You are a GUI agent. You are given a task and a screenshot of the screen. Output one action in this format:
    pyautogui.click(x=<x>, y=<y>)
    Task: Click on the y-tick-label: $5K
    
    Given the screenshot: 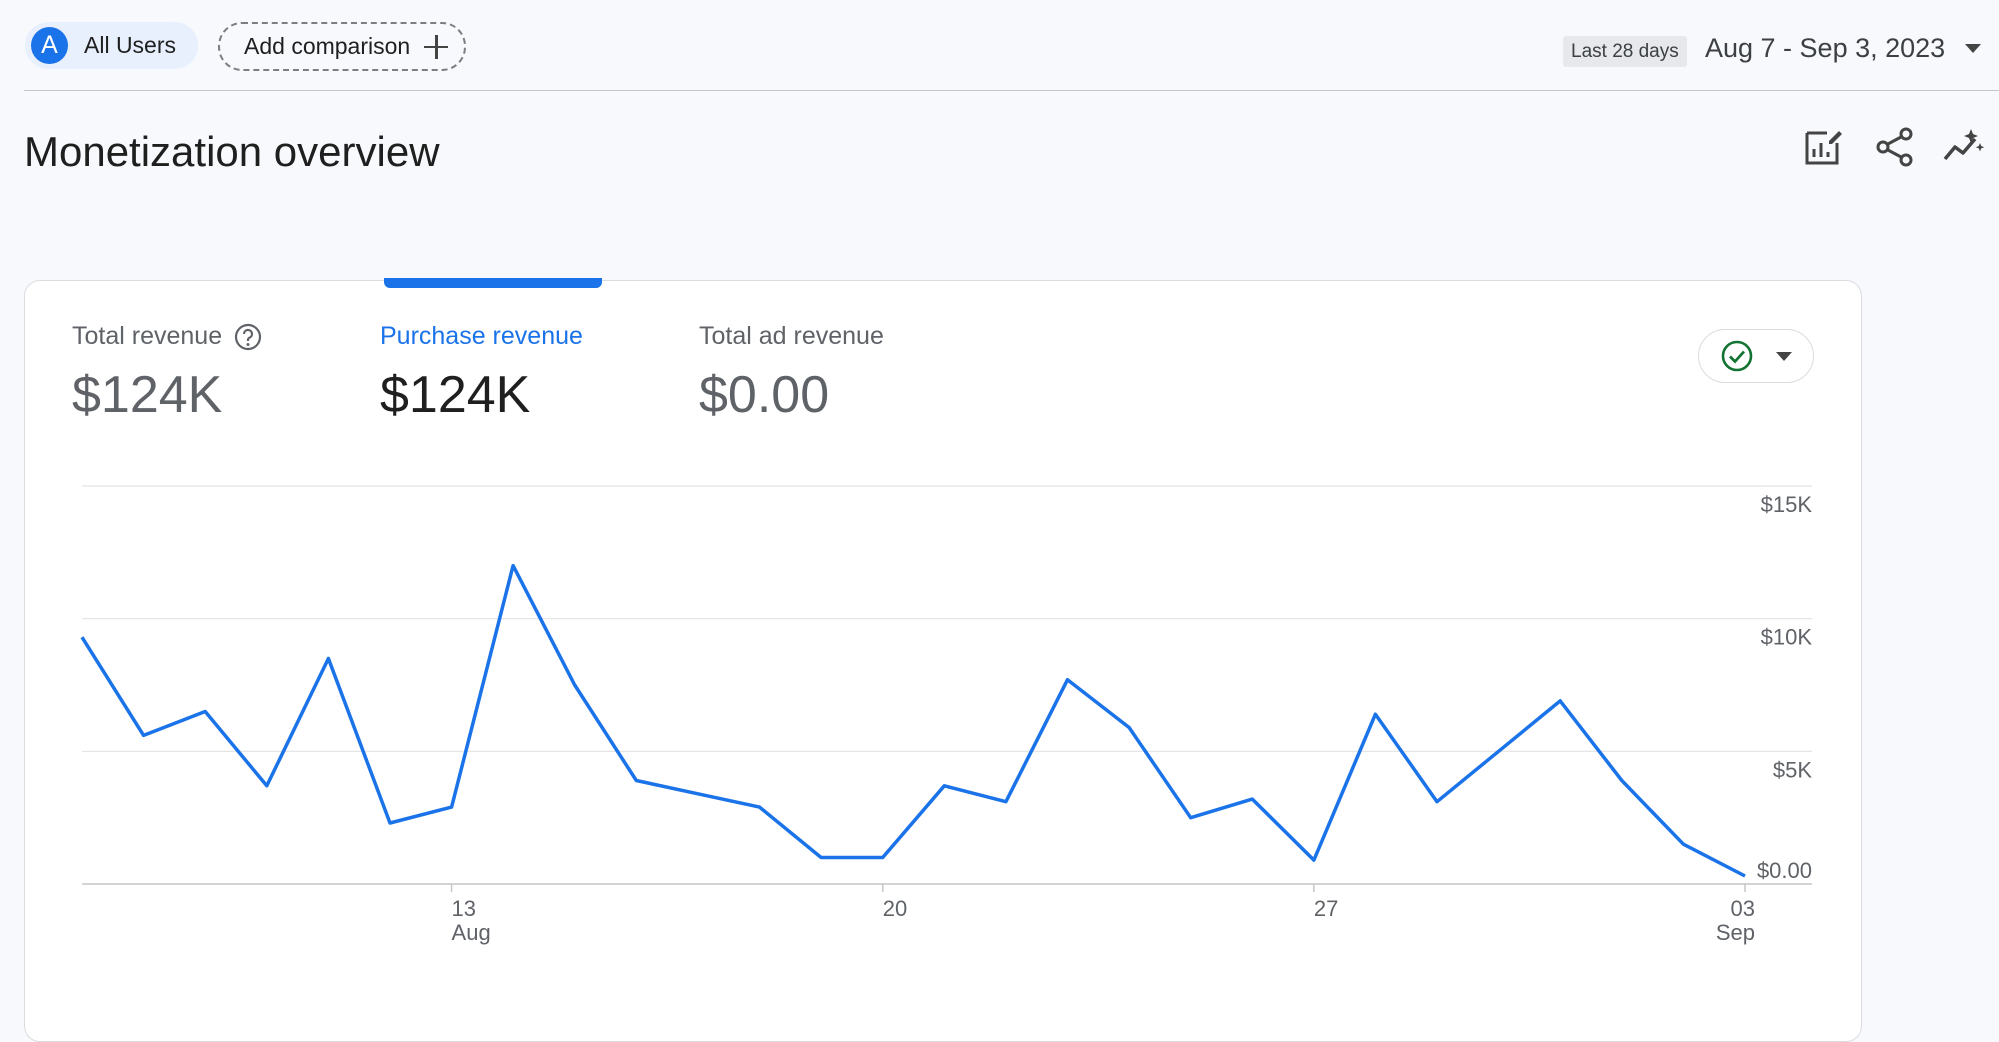 What is the action you would take?
    pyautogui.click(x=1792, y=769)
    